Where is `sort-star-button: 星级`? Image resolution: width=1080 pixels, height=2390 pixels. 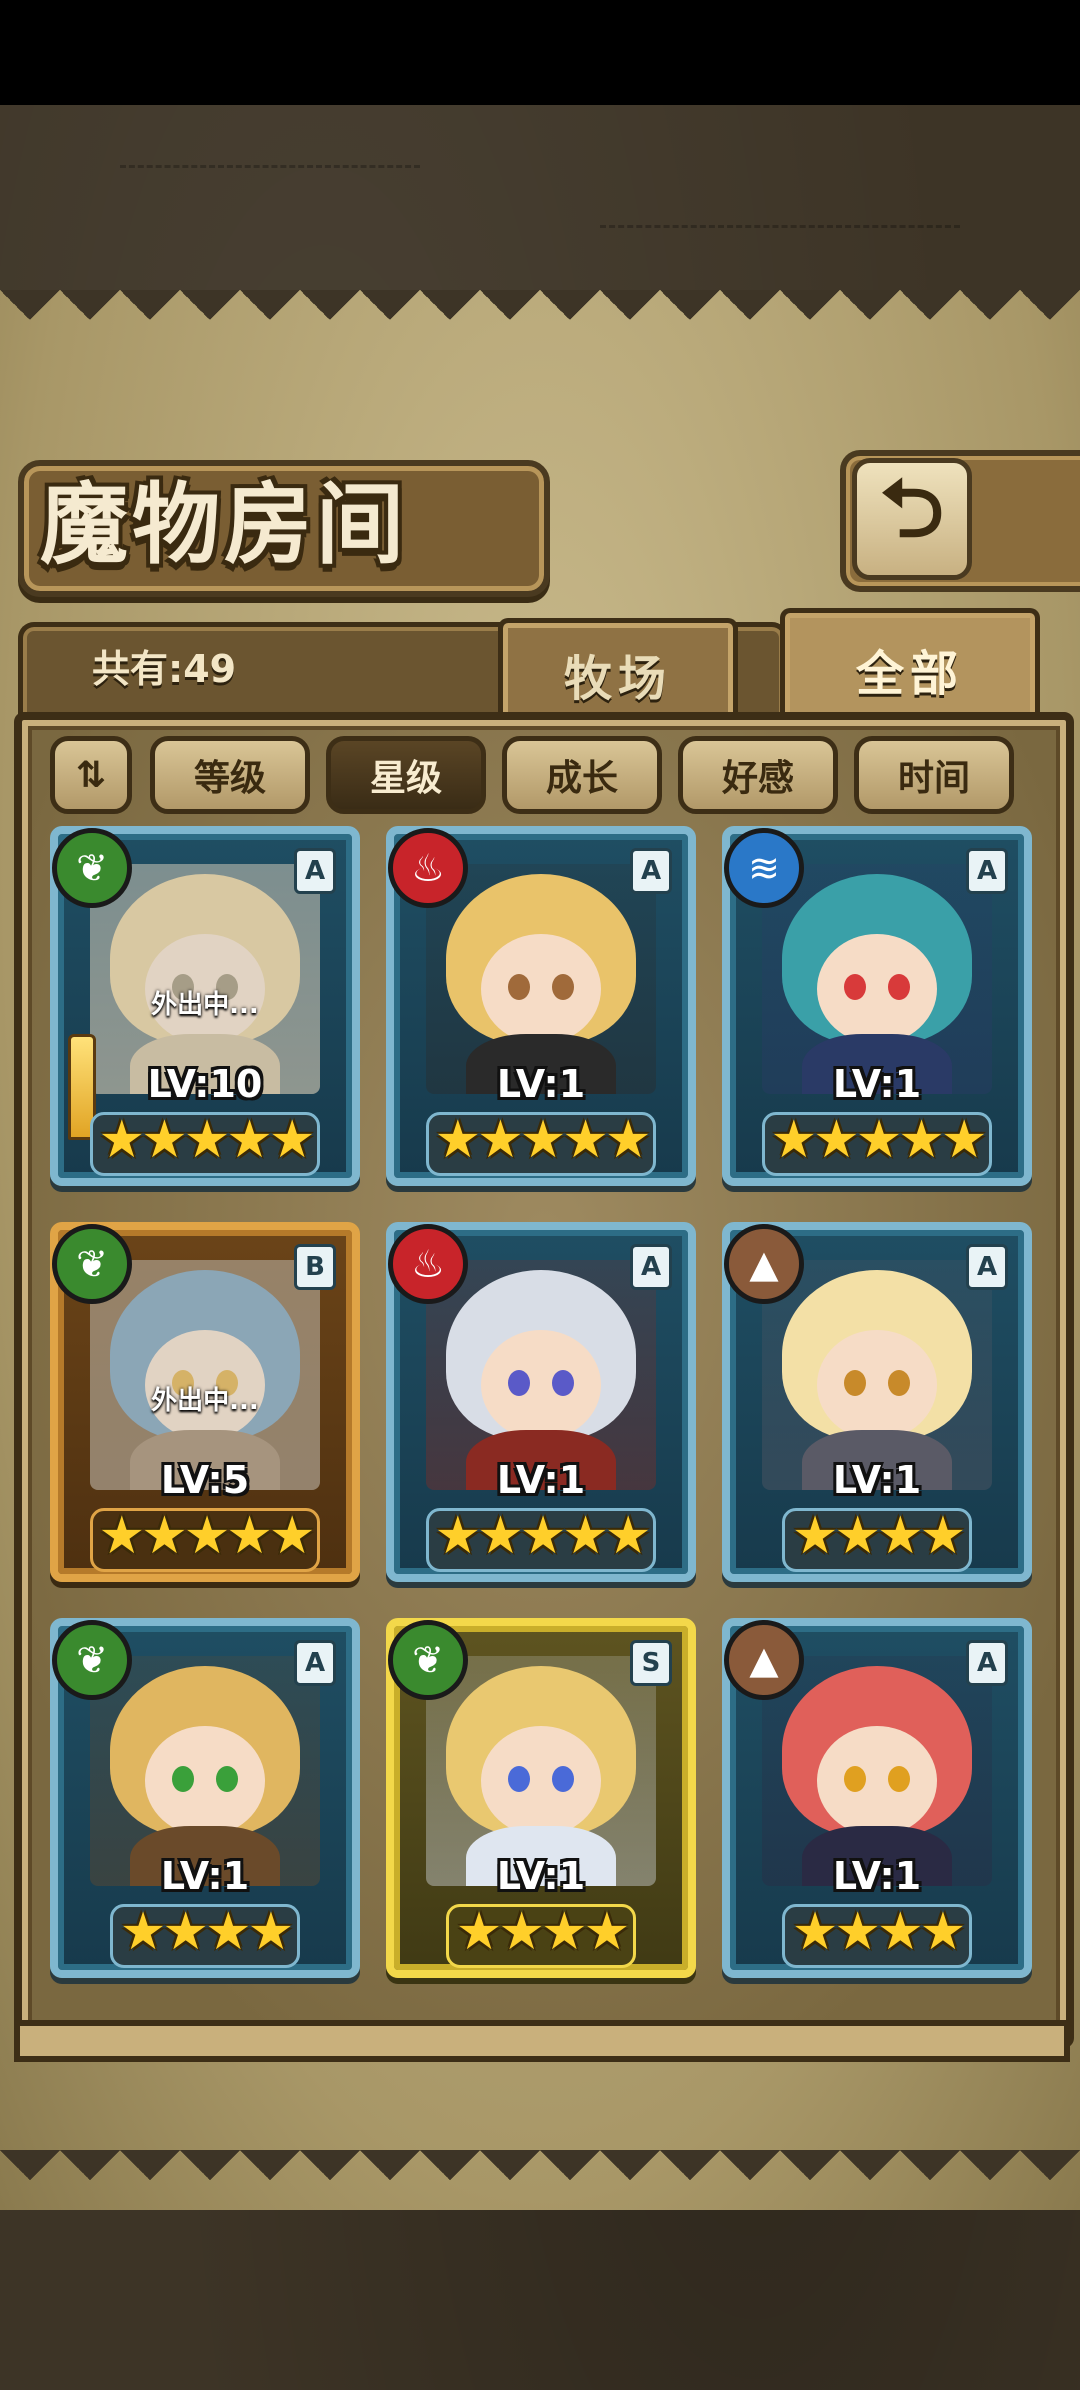
sort-star-button: 星级 is located at coordinates (406, 775).